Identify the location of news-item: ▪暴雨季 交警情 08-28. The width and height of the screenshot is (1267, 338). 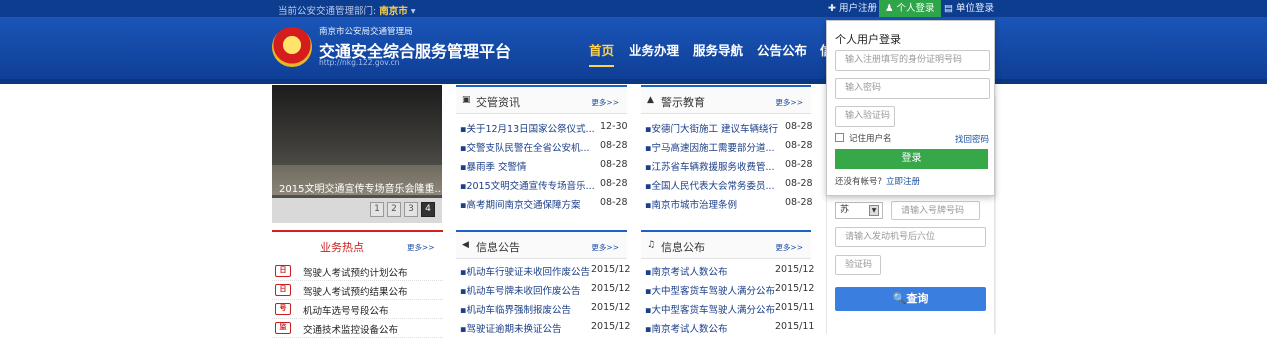
(544, 166).